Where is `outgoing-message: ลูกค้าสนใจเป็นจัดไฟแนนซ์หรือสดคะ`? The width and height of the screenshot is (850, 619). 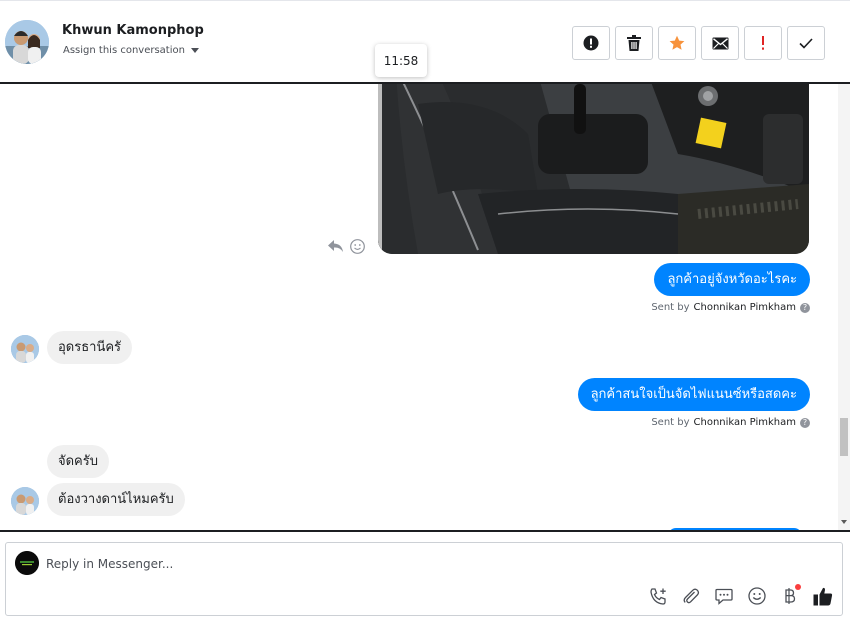
outgoing-message: ลูกค้าสนใจเป็นจัดไฟแนนซ์หรือสดคะ is located at coordinates (693, 394).